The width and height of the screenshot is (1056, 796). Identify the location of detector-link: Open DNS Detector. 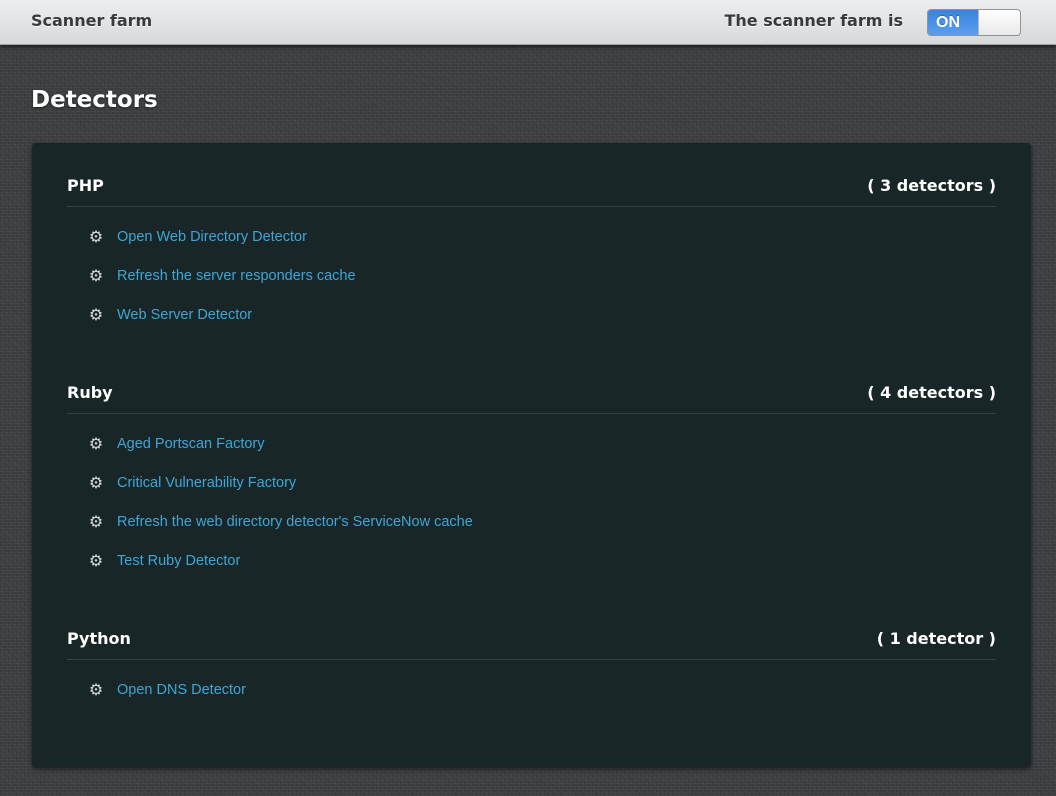
(181, 690).